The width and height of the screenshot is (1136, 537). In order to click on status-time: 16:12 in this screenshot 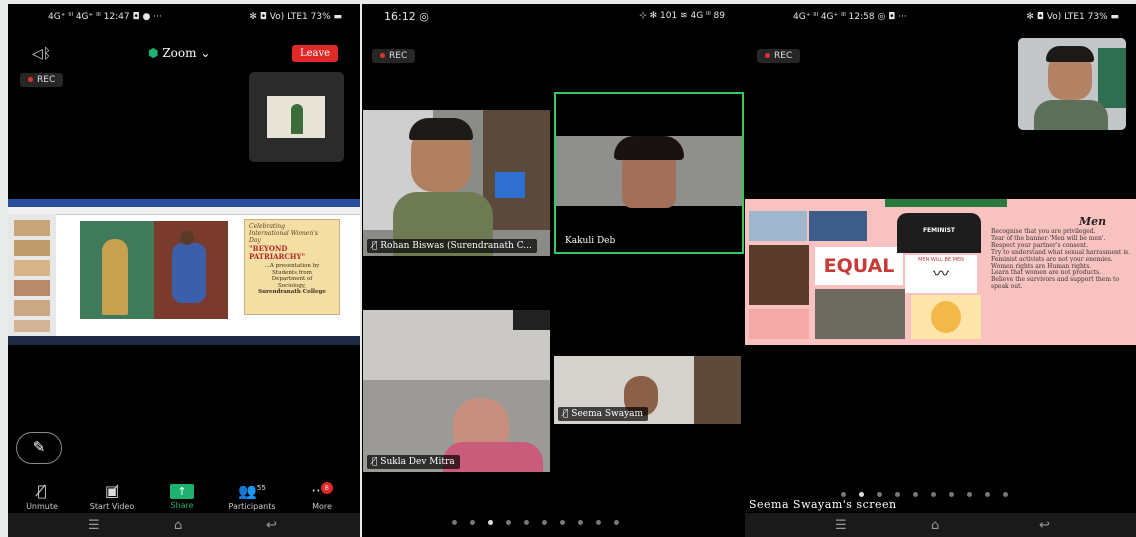, I will do `click(400, 16)`.